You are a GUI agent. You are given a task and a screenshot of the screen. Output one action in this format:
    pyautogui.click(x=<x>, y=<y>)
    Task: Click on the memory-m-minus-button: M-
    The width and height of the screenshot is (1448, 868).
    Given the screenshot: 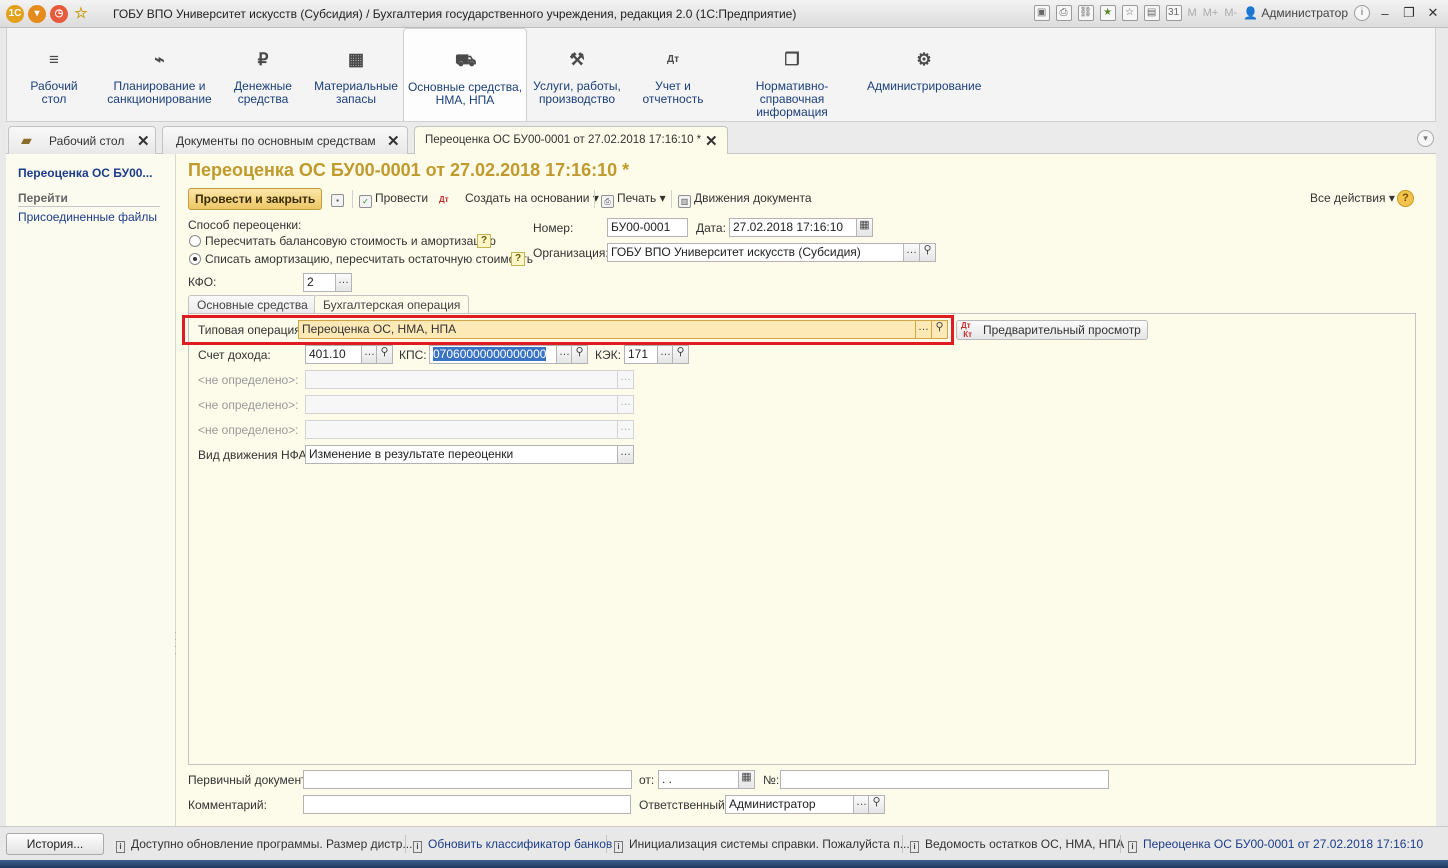 What is the action you would take?
    pyautogui.click(x=1230, y=13)
    